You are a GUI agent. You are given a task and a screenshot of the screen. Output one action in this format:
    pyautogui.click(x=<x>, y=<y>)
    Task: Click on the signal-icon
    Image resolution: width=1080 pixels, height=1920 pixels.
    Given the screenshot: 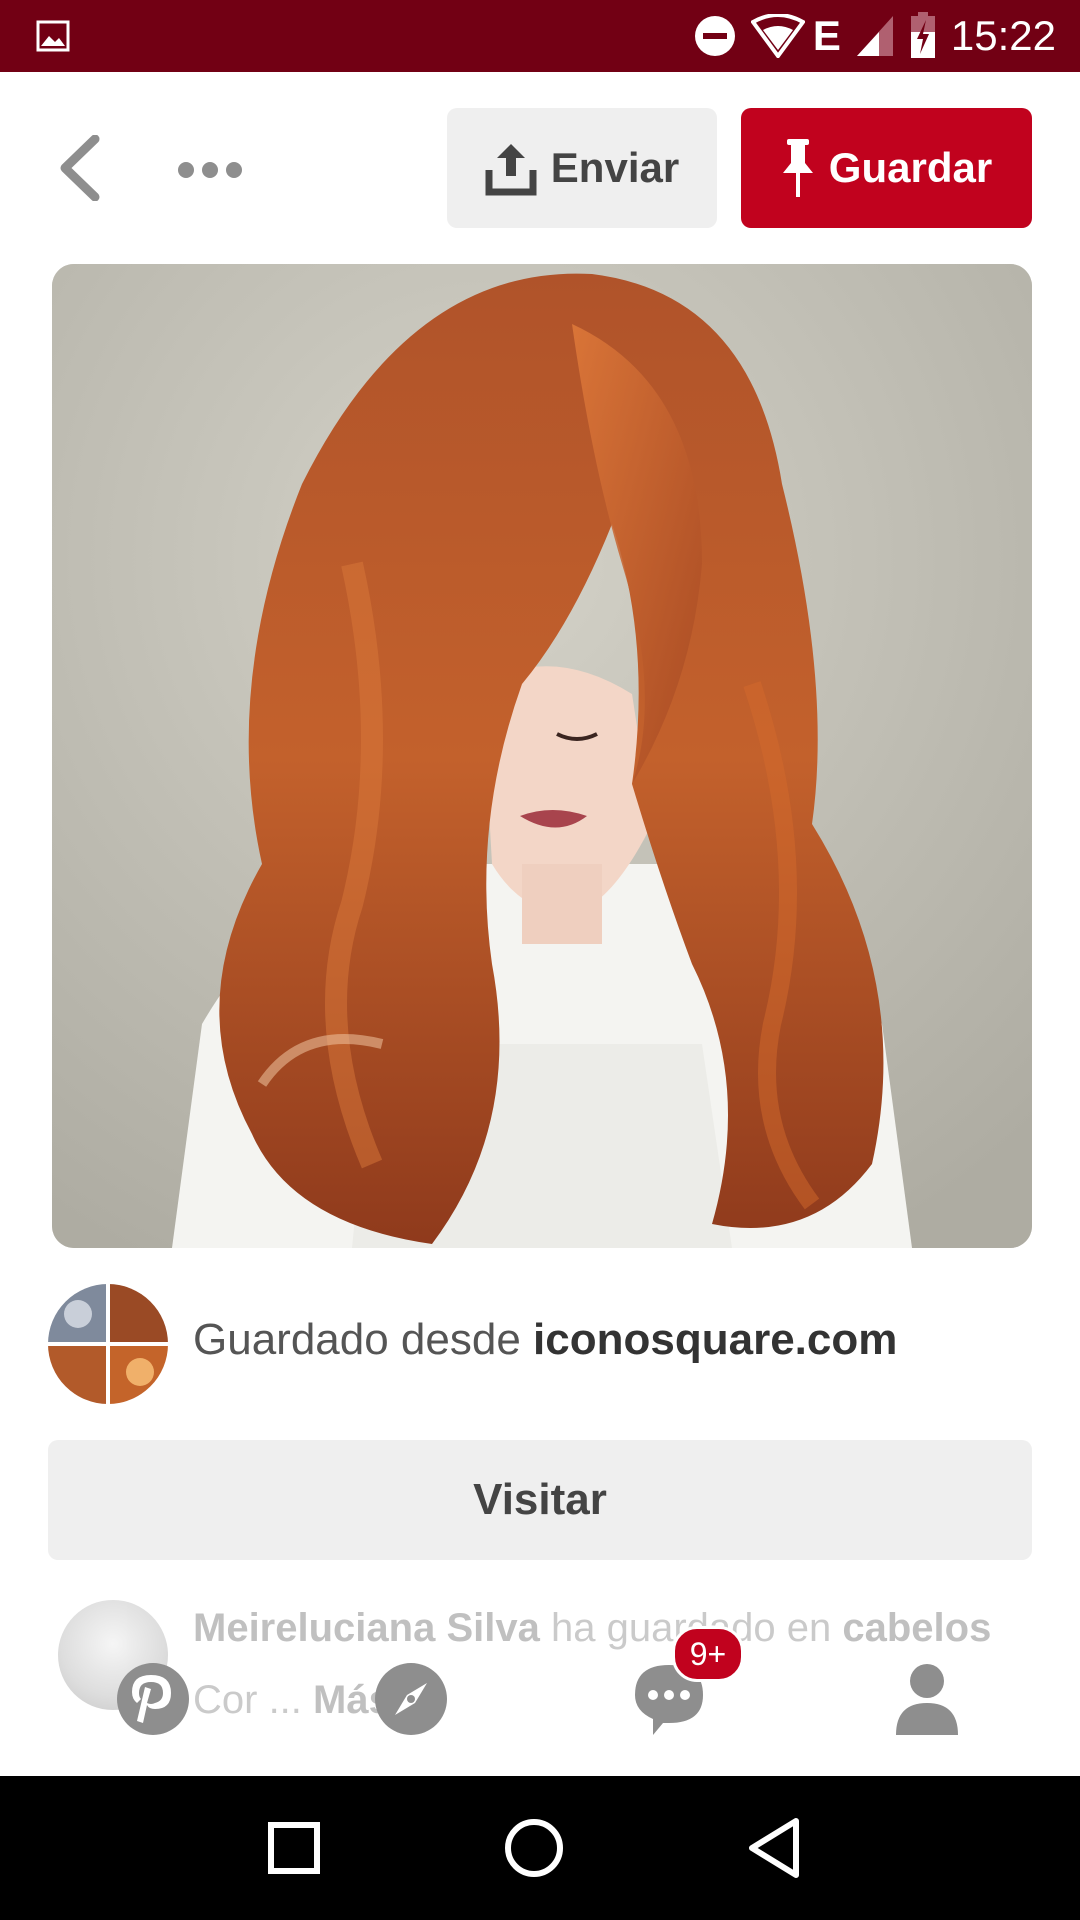 What is the action you would take?
    pyautogui.click(x=874, y=36)
    